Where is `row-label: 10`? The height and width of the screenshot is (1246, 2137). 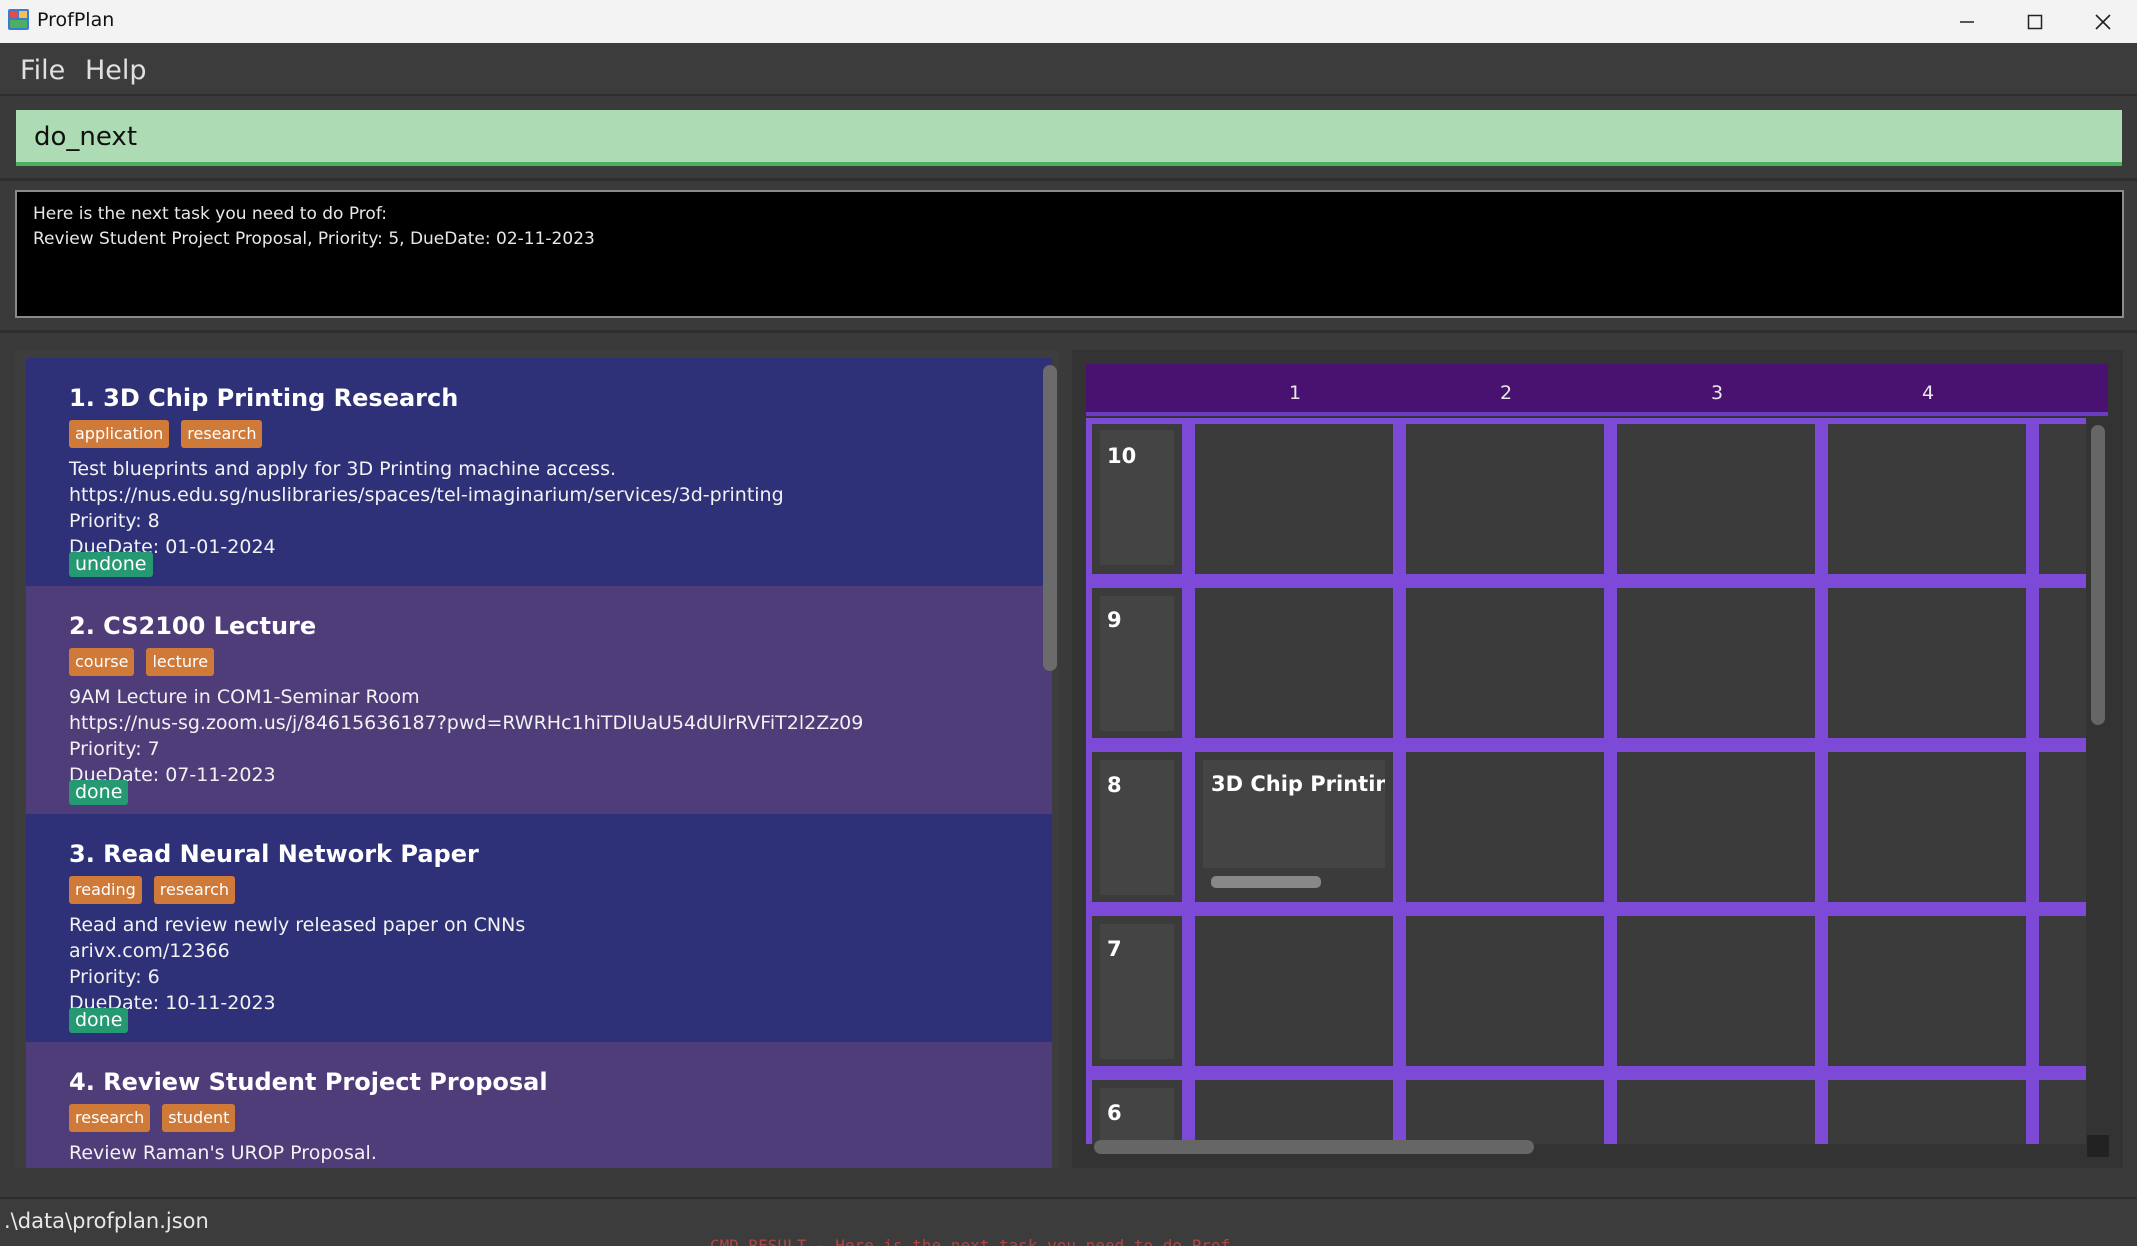
row-label: 10 is located at coordinates (1122, 456).